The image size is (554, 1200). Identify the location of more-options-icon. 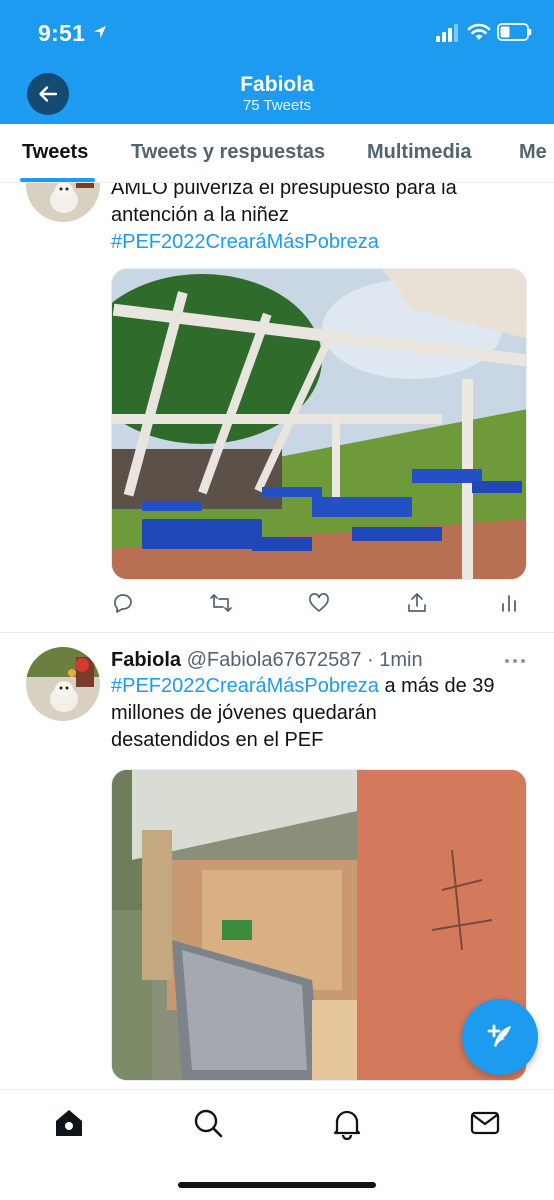
(515, 661).